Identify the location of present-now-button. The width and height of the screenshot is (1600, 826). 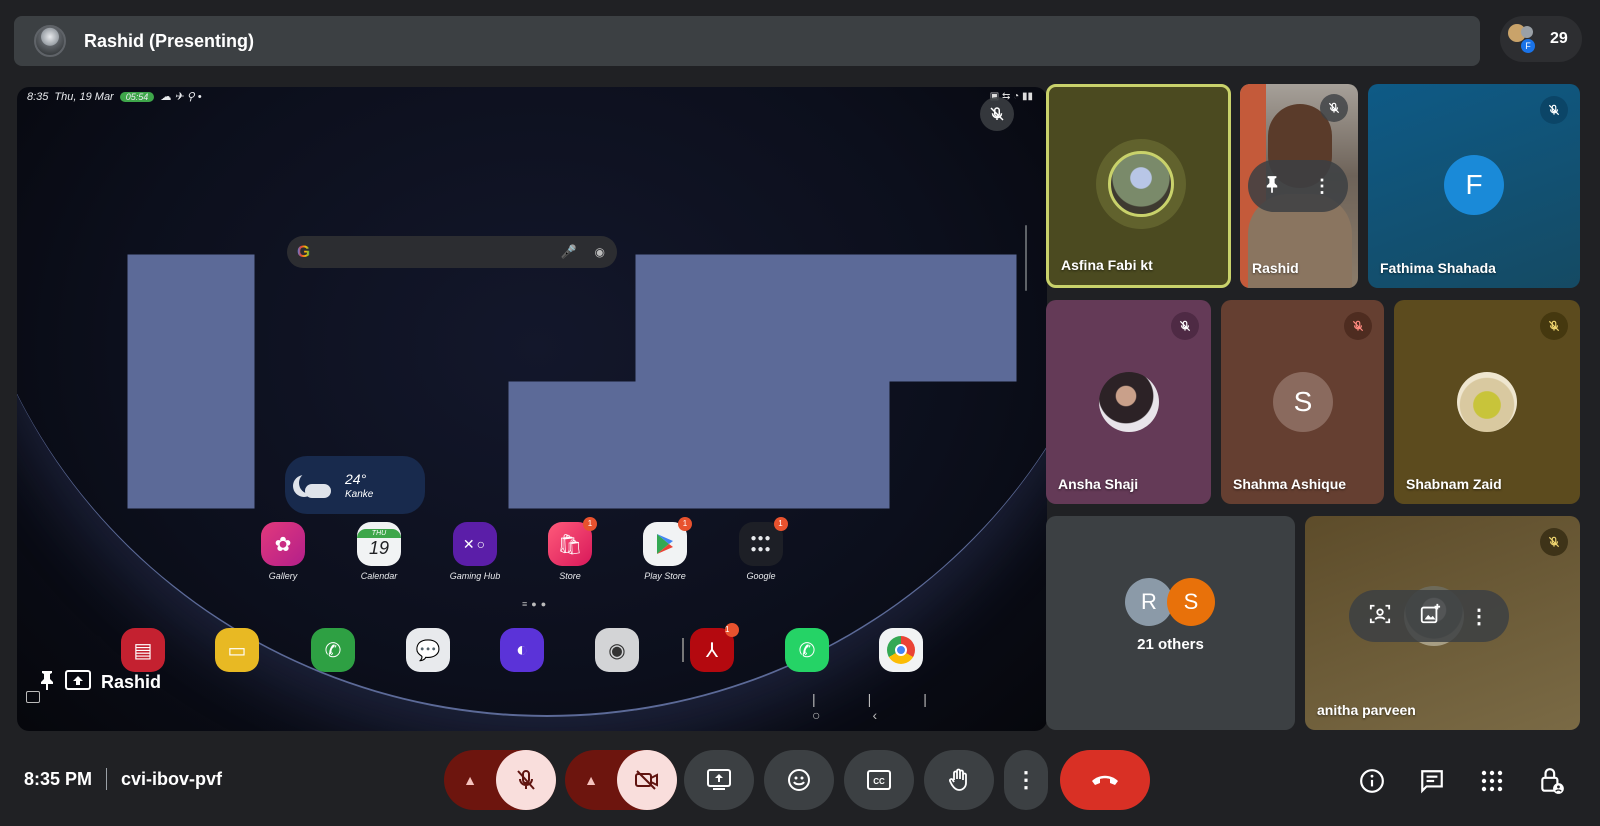
(719, 780).